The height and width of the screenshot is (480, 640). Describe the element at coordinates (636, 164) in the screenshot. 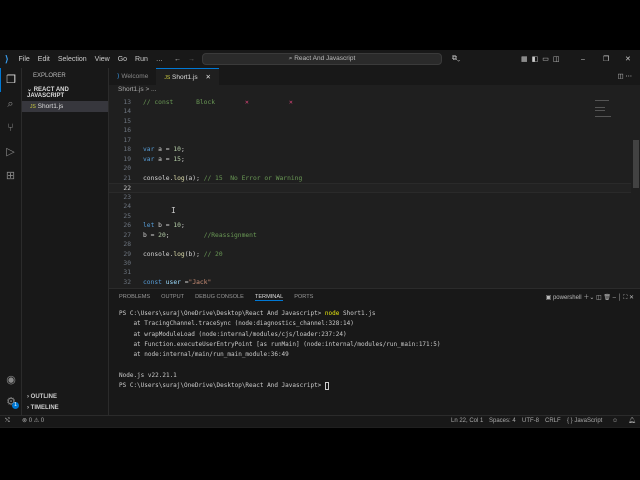

I see `editor-scrollbar` at that location.